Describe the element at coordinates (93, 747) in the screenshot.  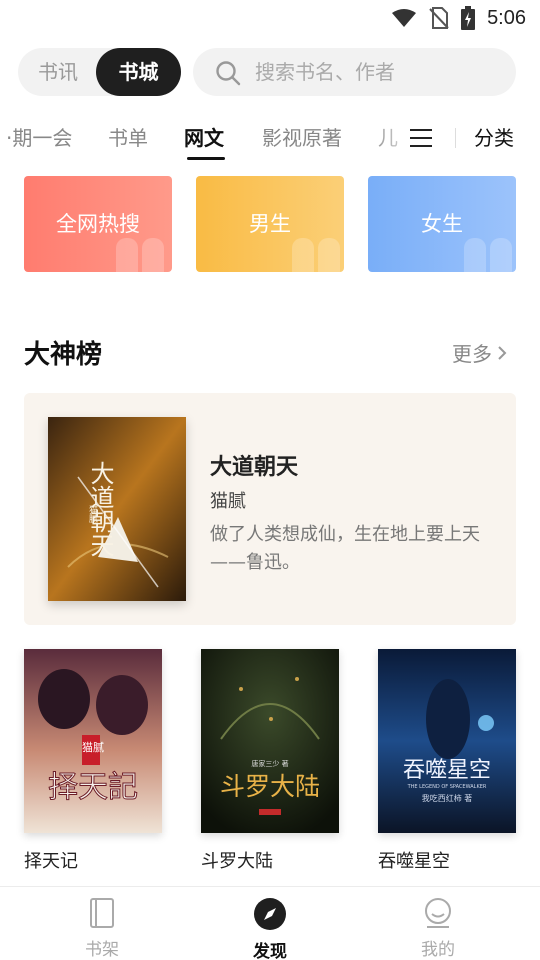
I see `cover-tag: 猫腻` at that location.